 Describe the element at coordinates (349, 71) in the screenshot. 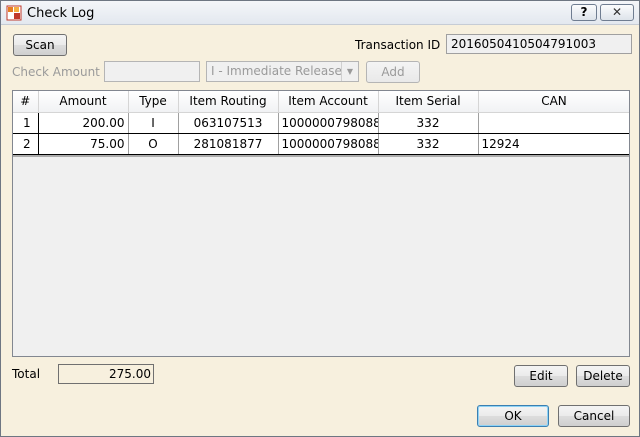

I see `chevron-down-icon: ▼` at that location.